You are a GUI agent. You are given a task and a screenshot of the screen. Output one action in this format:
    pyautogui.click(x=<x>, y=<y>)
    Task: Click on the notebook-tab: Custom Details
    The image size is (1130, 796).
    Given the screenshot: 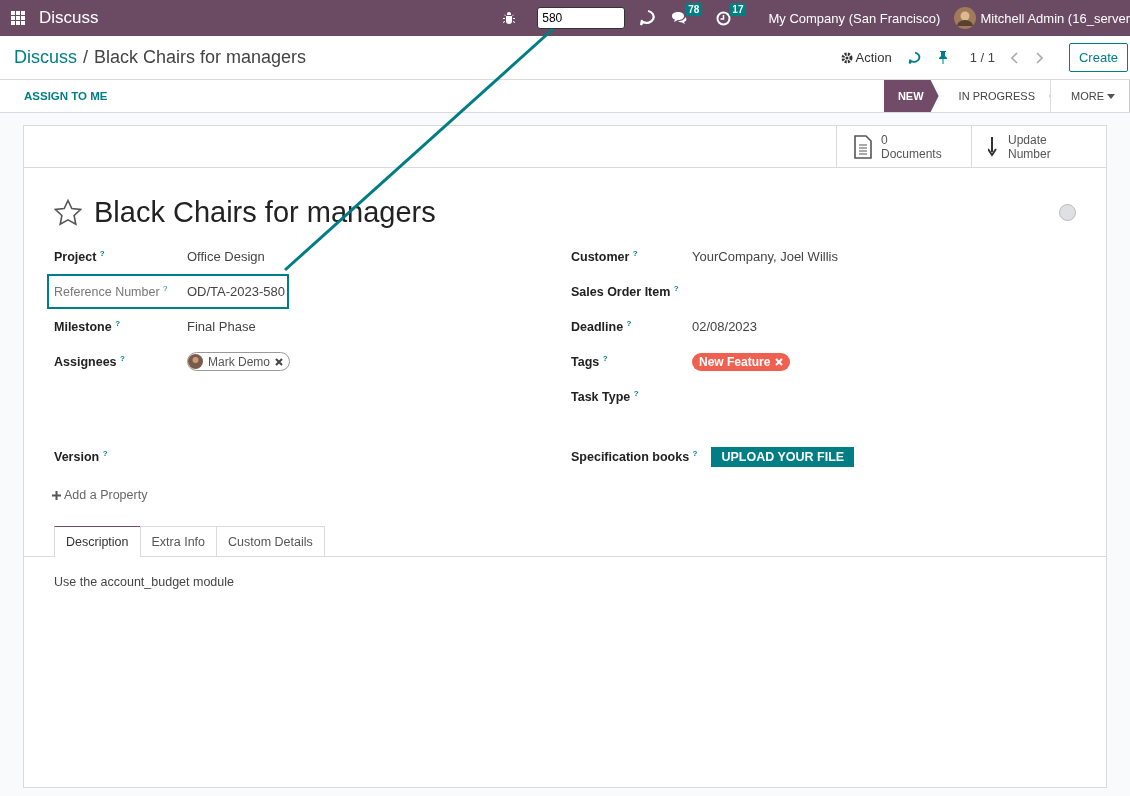 What is the action you would take?
    pyautogui.click(x=270, y=541)
    